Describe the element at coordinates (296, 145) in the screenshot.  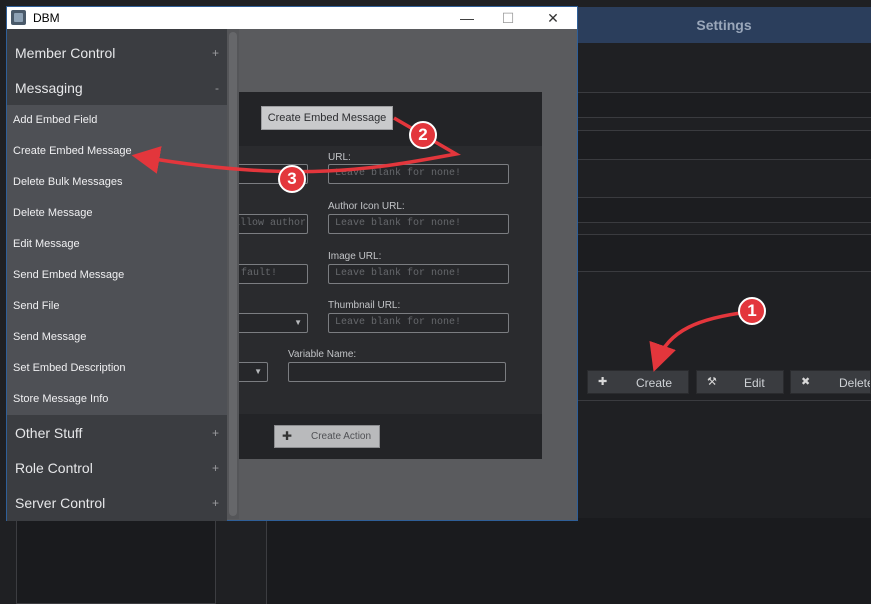
I see `arrow-from-button-to-menu` at that location.